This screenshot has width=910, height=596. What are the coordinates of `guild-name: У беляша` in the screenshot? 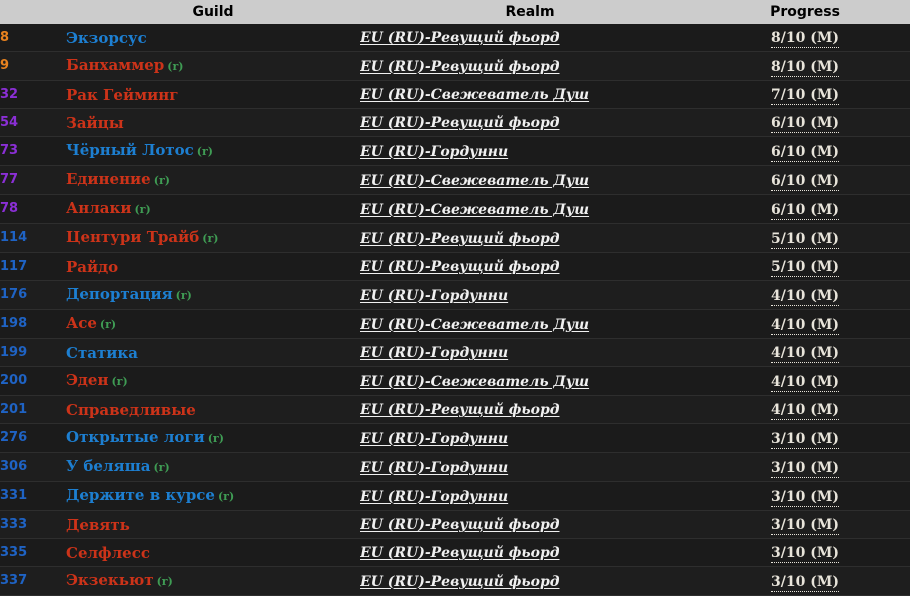 It's located at (108, 466).